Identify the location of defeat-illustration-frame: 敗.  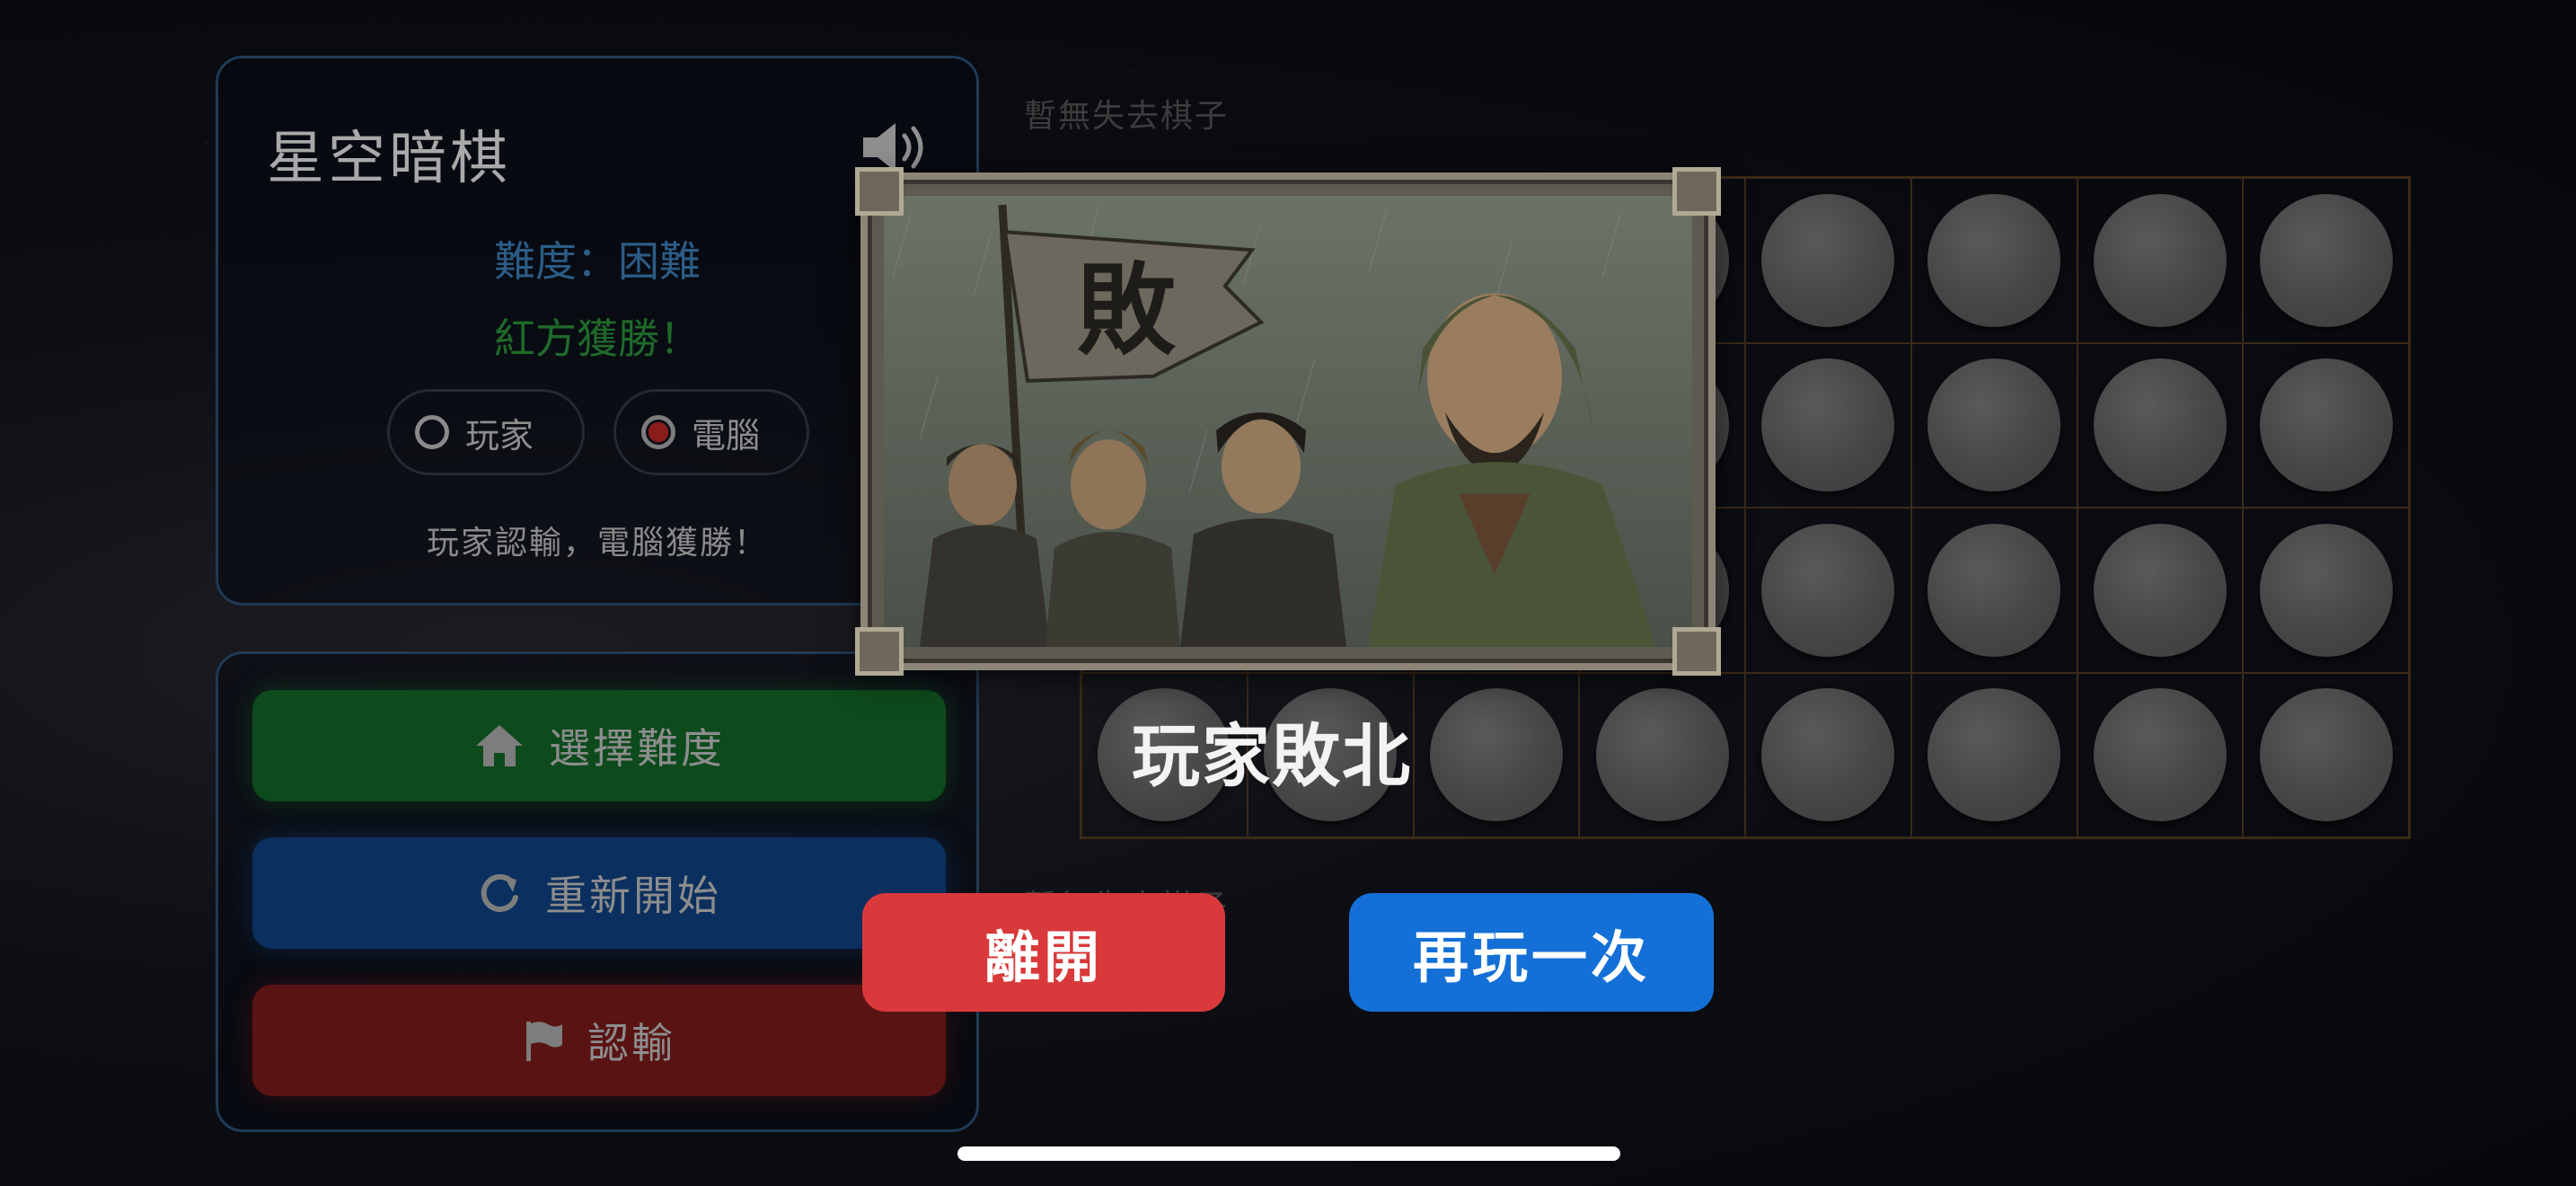
(1288, 421).